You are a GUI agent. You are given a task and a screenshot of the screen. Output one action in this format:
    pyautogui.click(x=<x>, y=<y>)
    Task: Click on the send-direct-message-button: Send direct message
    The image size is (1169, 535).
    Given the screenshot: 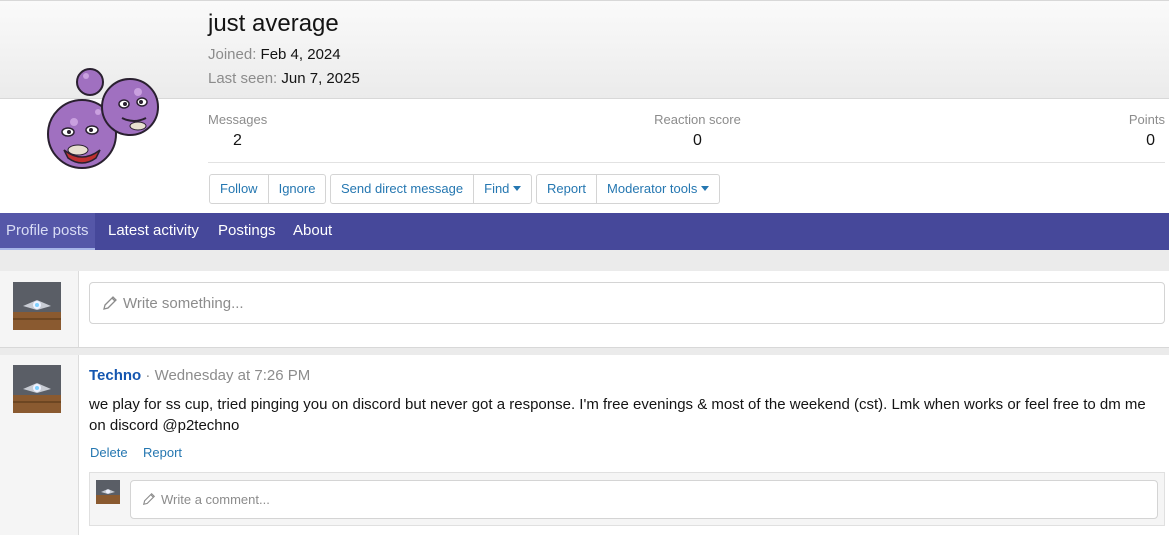 What is the action you would take?
    pyautogui.click(x=402, y=189)
    